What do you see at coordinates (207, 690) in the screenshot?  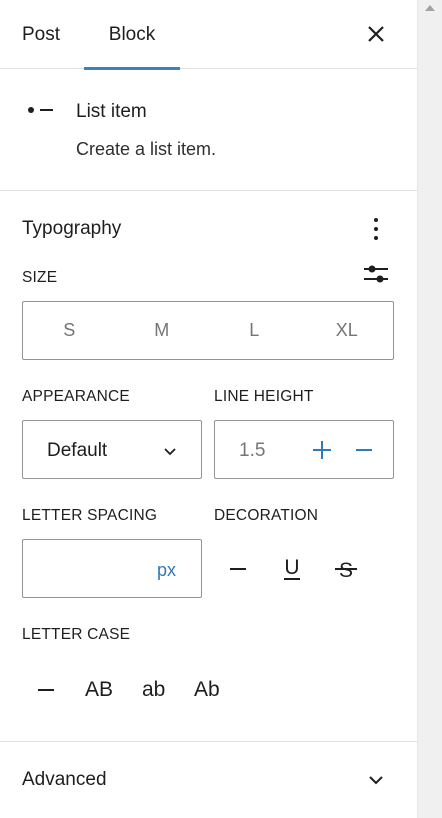 I see `letter-case-capitalize-button: Ab` at bounding box center [207, 690].